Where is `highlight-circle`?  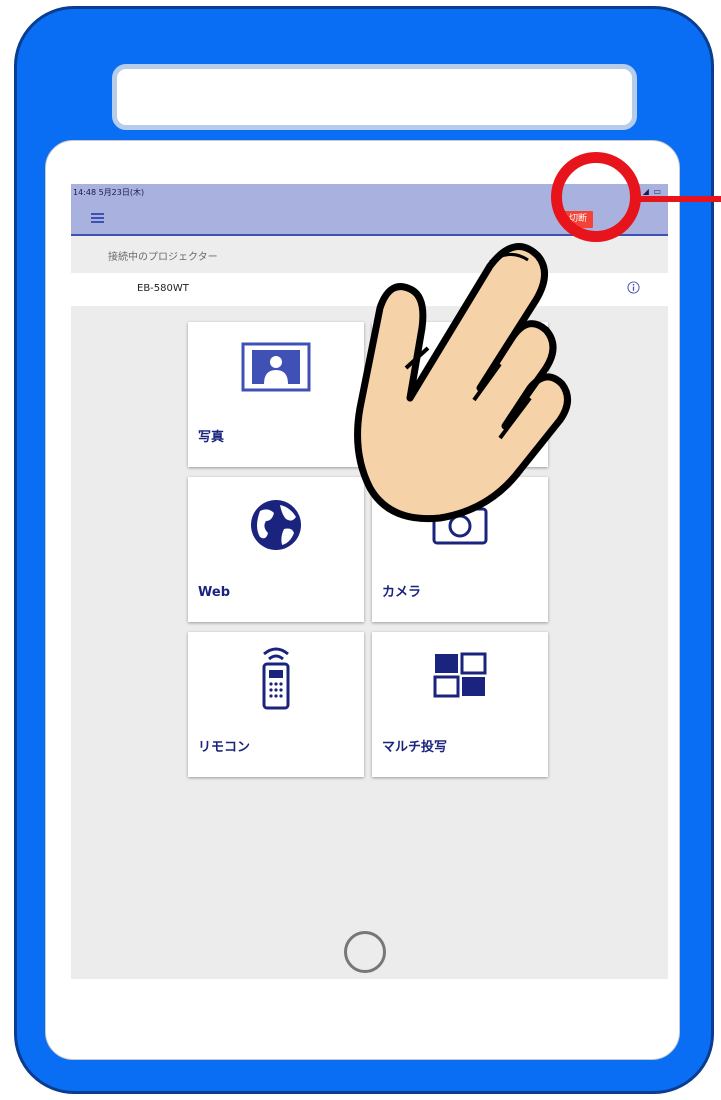
highlight-circle is located at coordinates (596, 197).